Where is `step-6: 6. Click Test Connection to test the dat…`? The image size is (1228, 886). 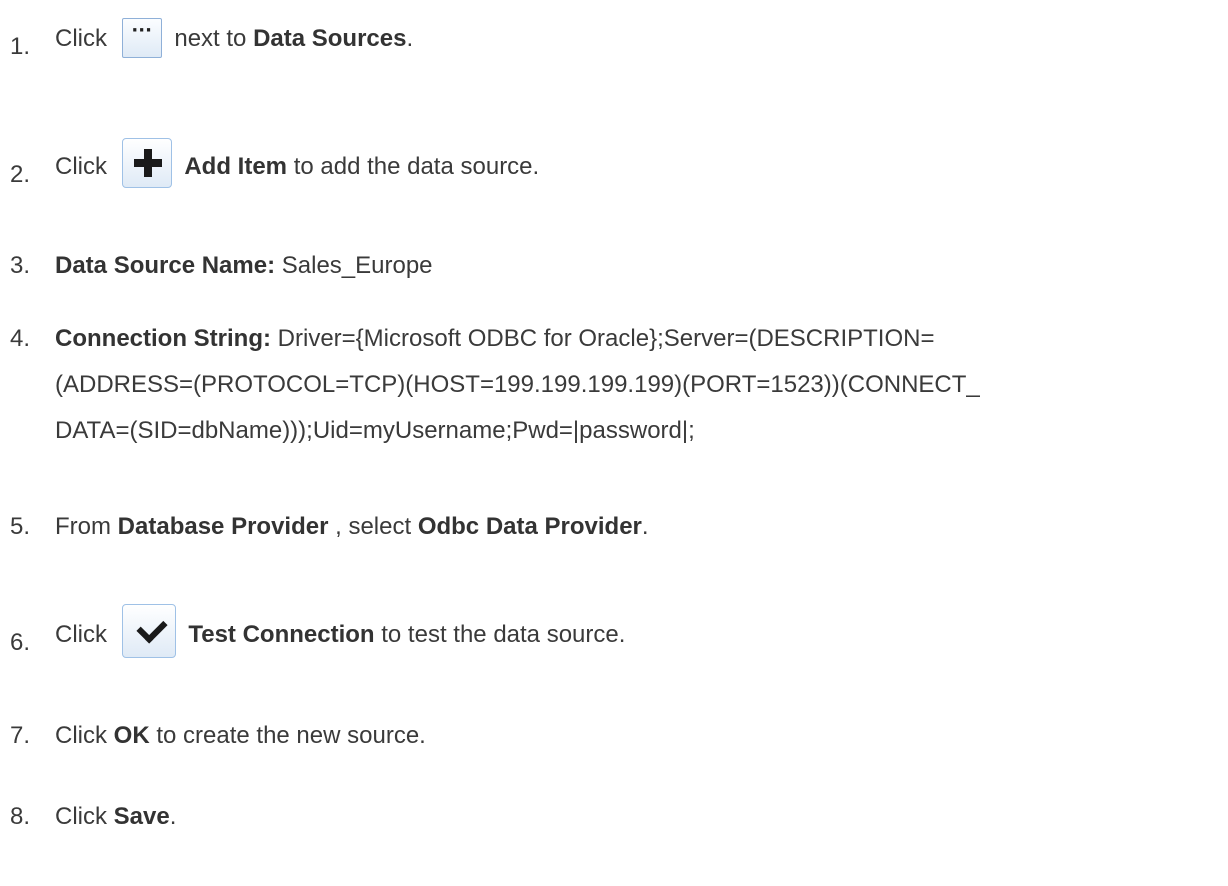 step-6: 6. Click Test Connection to test the dat… is located at coordinates (614, 631).